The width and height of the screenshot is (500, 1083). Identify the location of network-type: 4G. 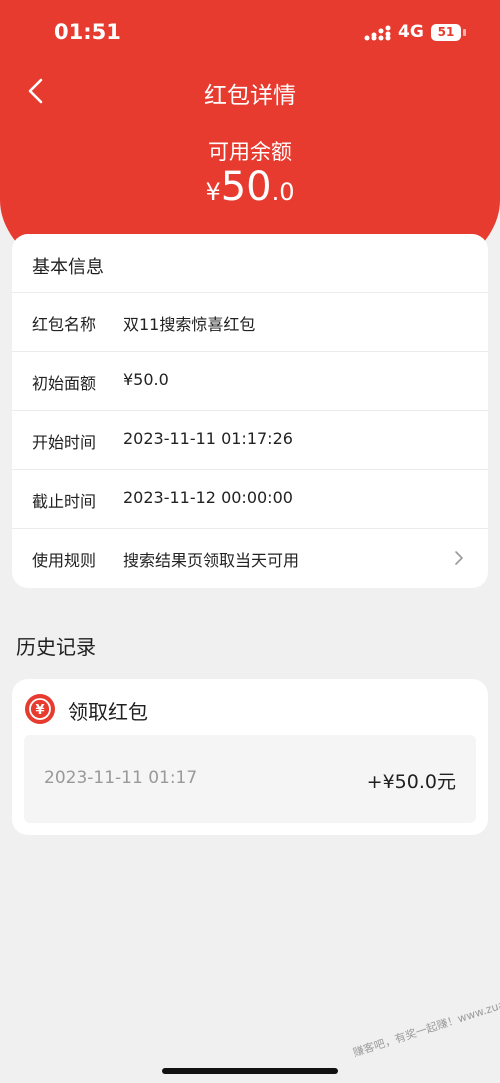
(411, 32).